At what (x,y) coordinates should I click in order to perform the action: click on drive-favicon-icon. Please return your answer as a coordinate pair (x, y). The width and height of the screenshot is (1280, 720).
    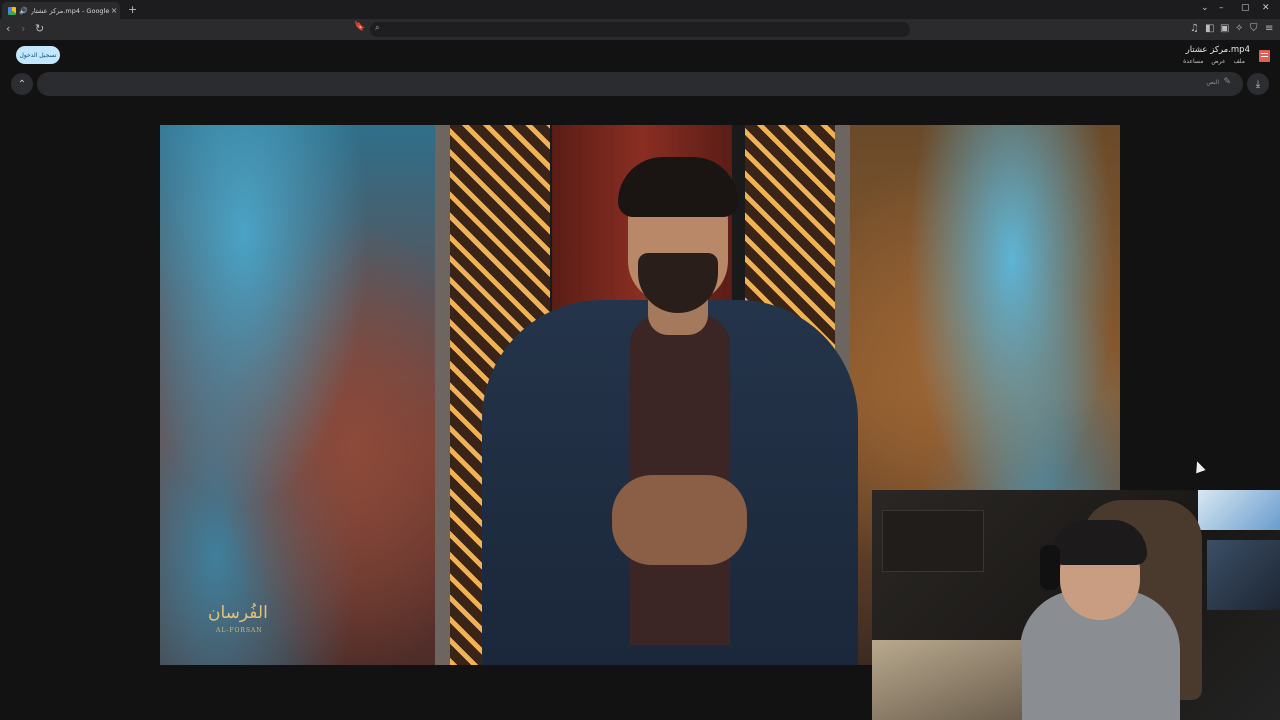
    Looking at the image, I should click on (12, 10).